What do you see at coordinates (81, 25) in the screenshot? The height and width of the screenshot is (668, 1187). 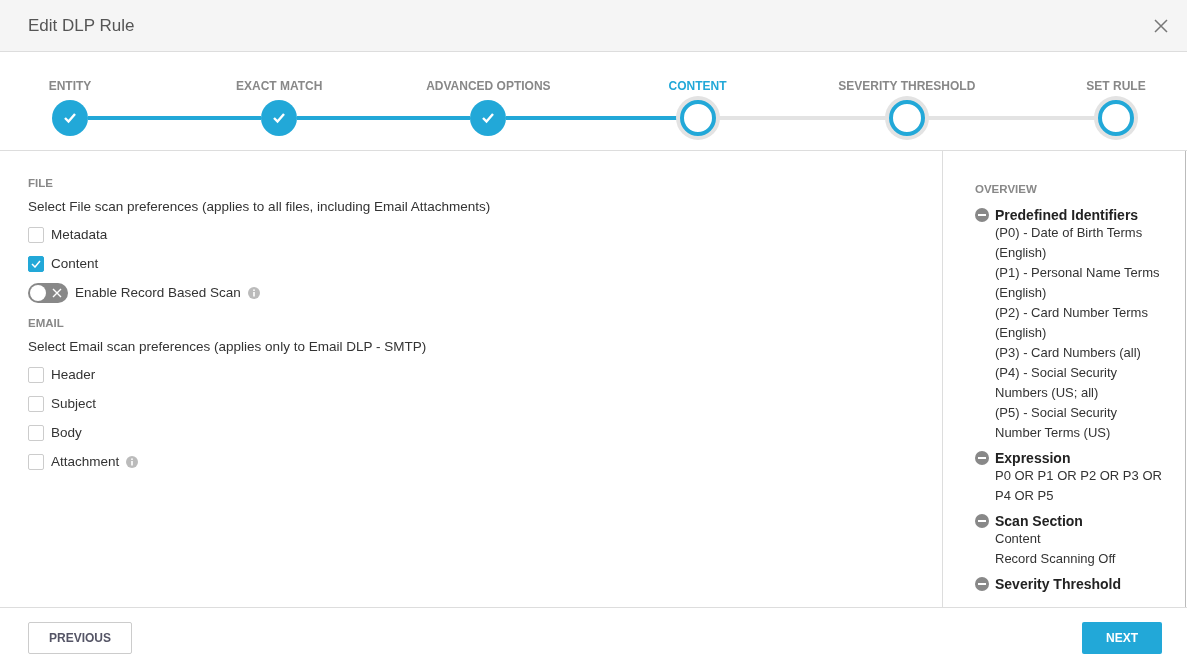 I see `dialog-title: Edit DLP Rule` at bounding box center [81, 25].